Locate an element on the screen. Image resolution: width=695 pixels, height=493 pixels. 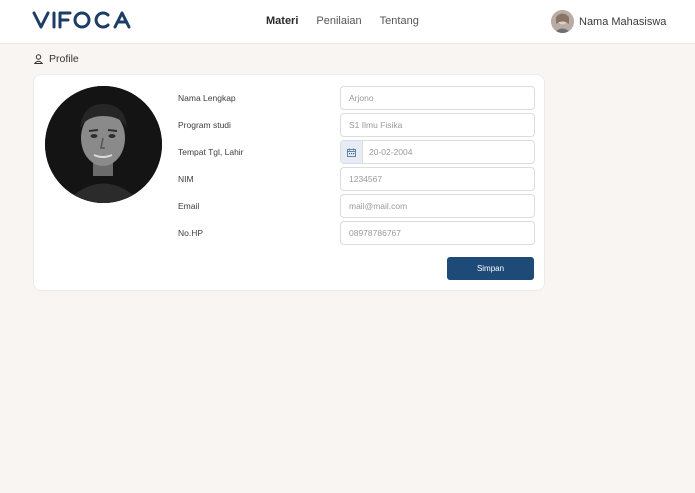
label-nim: NIM is located at coordinates (186, 179).